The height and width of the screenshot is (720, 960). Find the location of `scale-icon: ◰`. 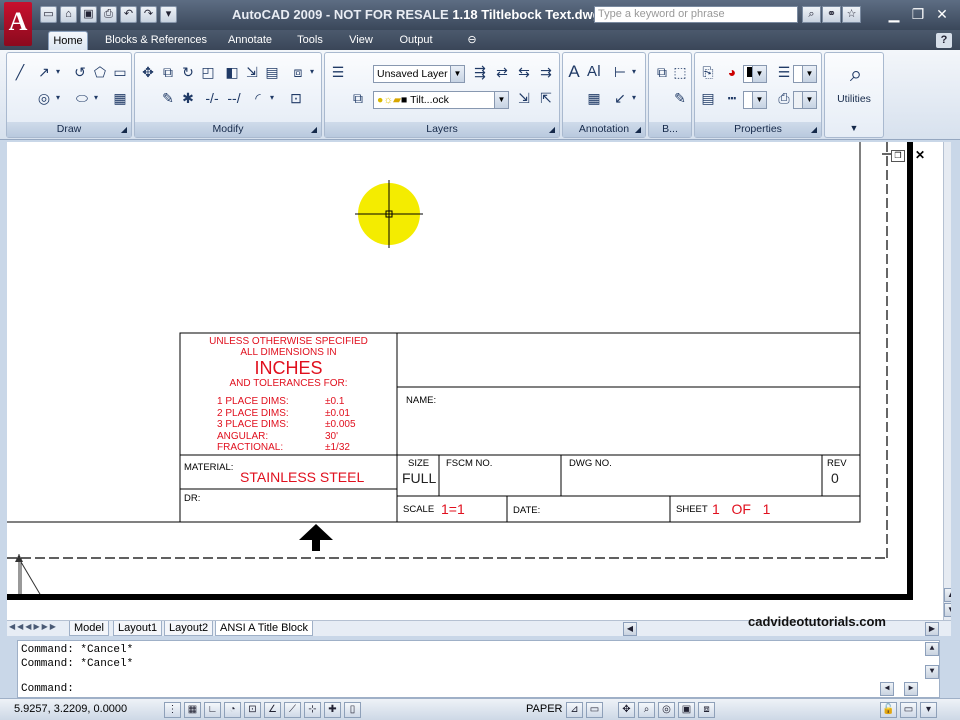

scale-icon: ◰ is located at coordinates (208, 72).